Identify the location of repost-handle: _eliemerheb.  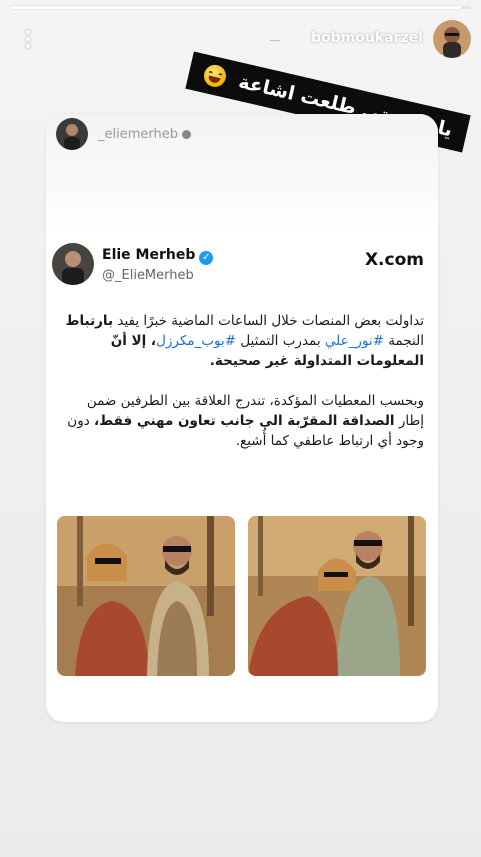
(144, 134).